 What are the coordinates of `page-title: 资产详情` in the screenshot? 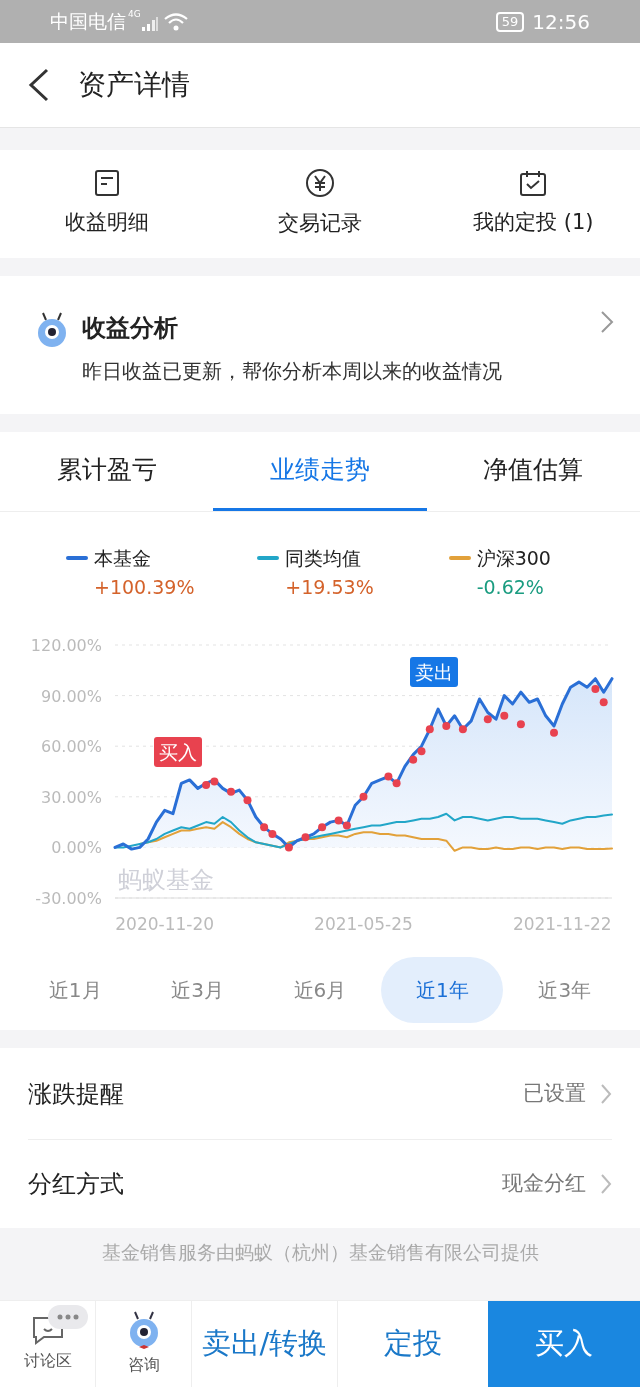 It's located at (134, 85).